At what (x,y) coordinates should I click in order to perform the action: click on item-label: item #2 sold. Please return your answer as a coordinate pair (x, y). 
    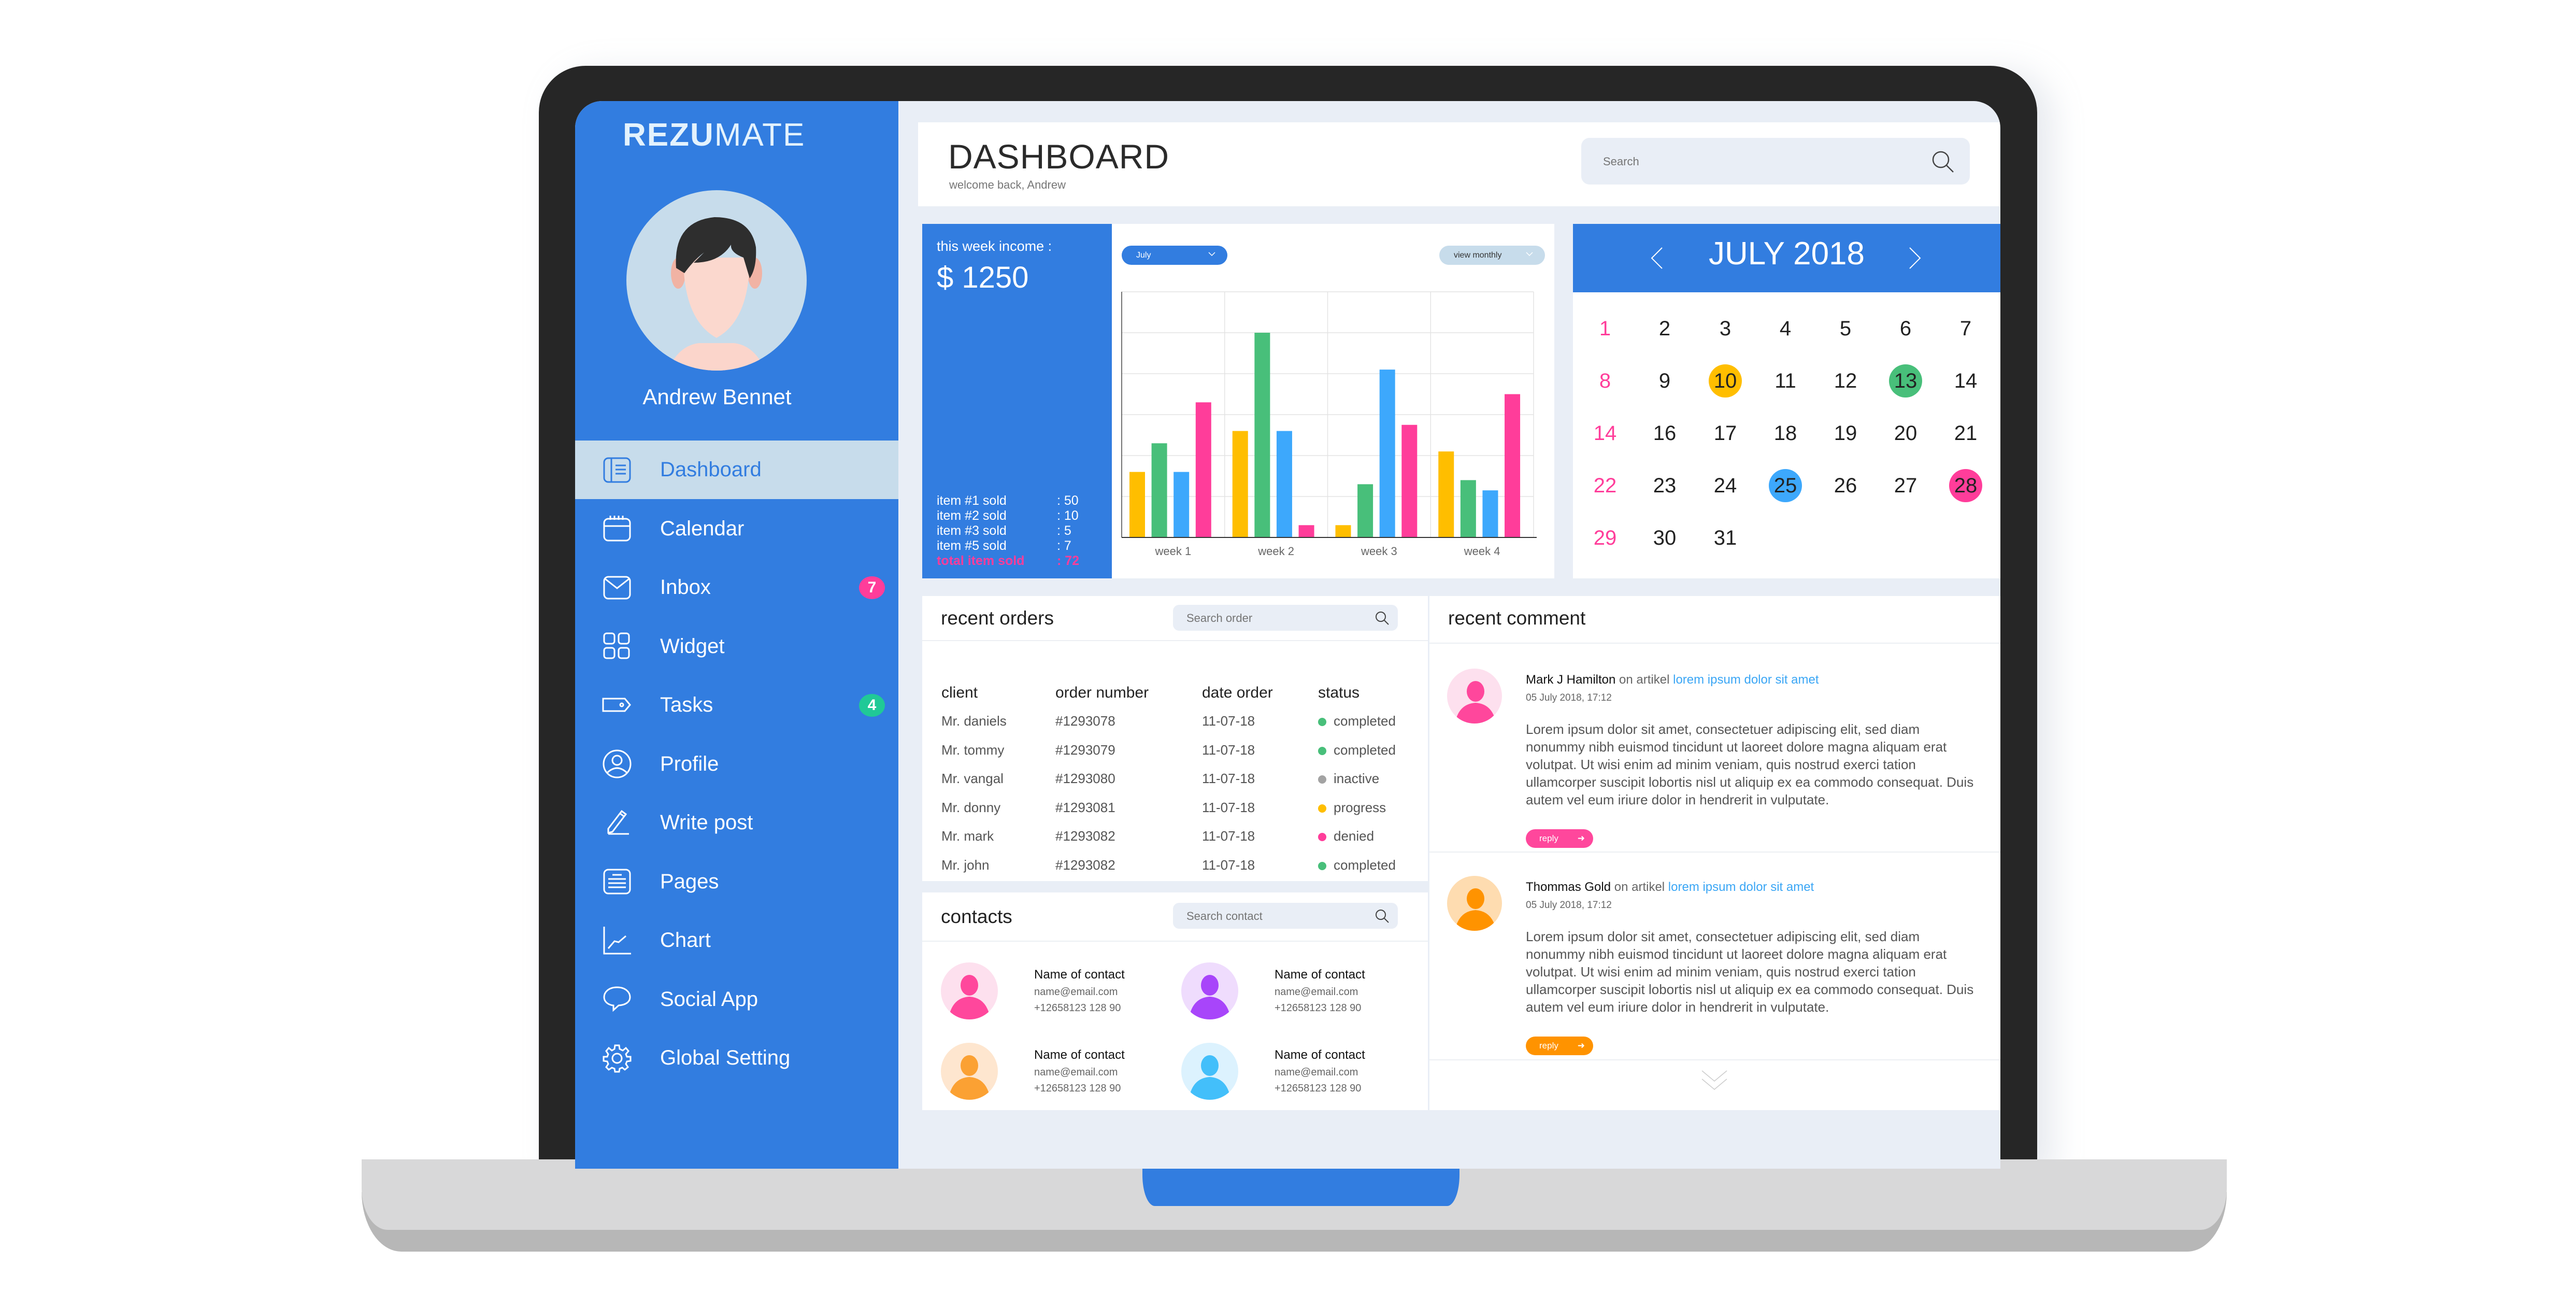
    Looking at the image, I should click on (972, 515).